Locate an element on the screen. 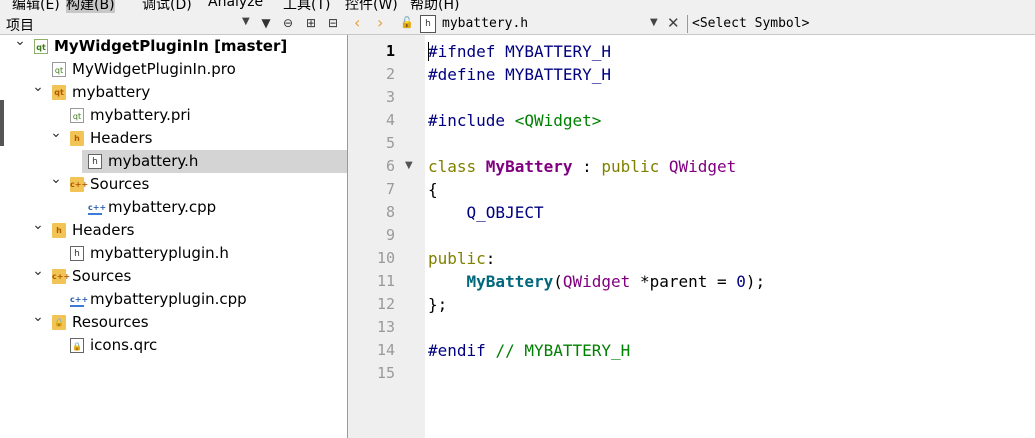 The height and width of the screenshot is (438, 1035). menu-item: Analyze is located at coordinates (235, 5).